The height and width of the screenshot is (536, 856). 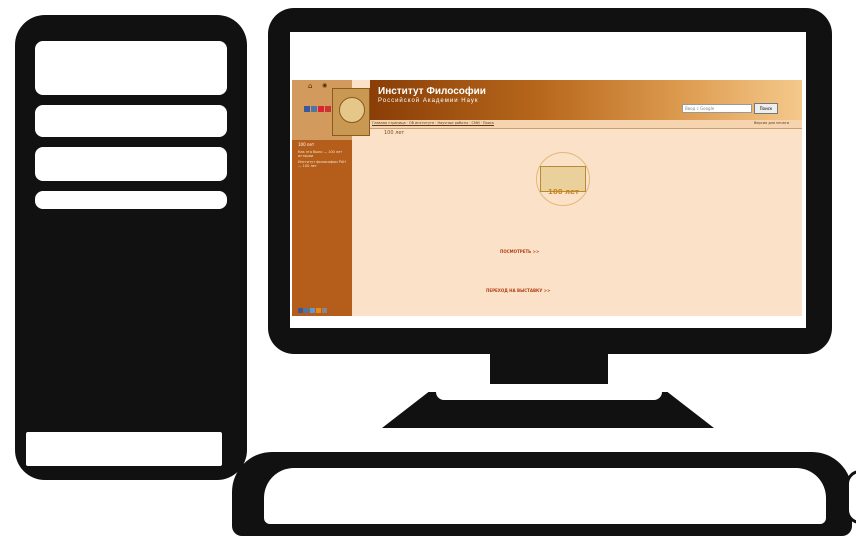 I want to click on emblem-owl-icon, so click(x=352, y=110).